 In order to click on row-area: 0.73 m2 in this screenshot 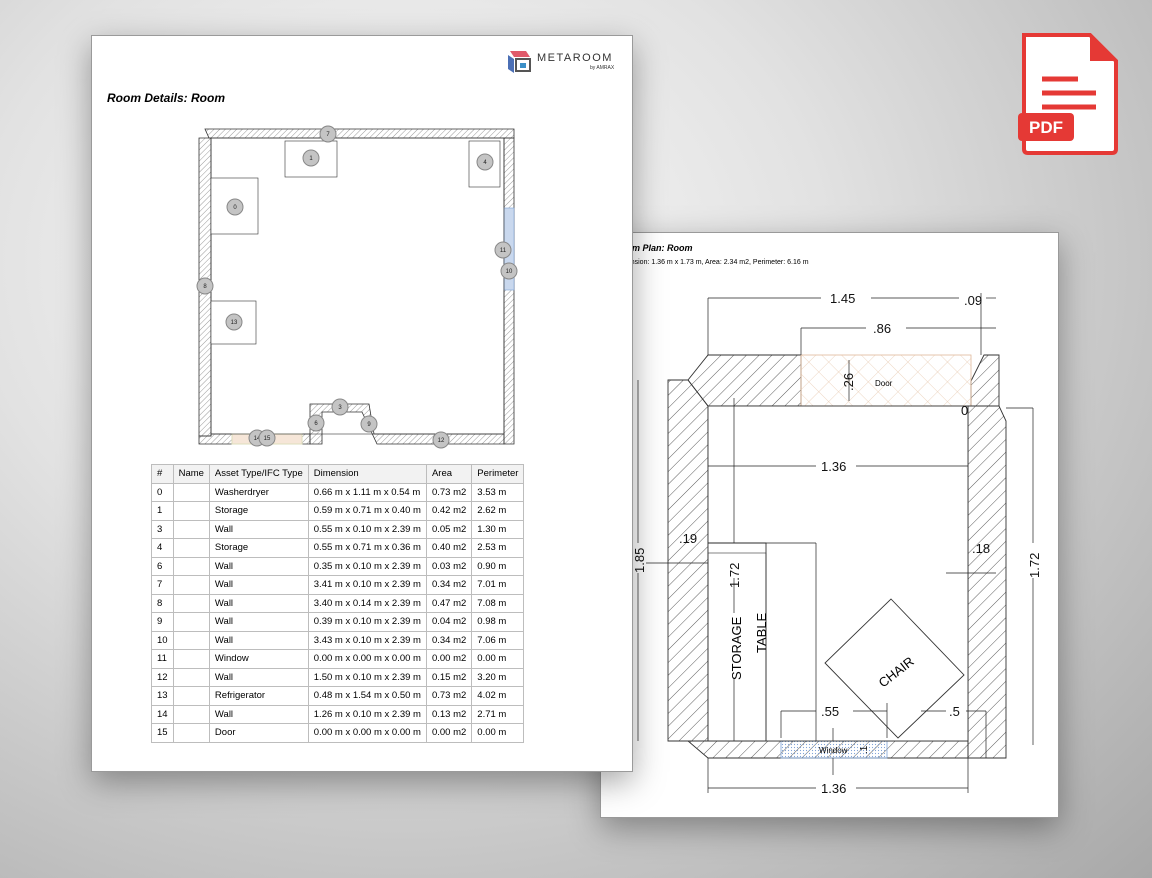, I will do `click(449, 696)`.